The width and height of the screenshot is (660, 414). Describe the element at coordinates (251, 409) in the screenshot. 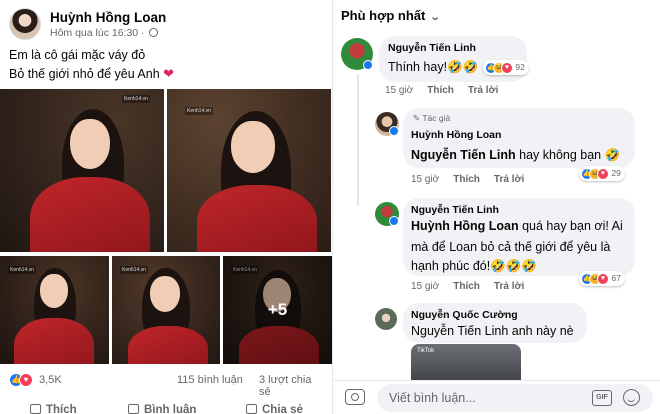

I see `share-icon` at that location.